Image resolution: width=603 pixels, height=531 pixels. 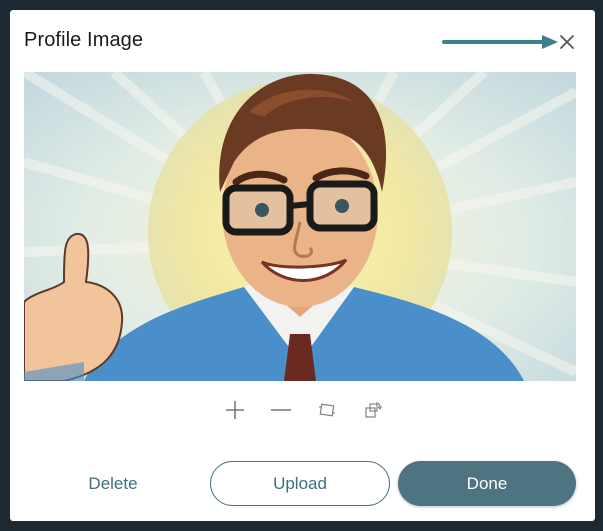 I want to click on crop-reset-button, so click(x=327, y=410).